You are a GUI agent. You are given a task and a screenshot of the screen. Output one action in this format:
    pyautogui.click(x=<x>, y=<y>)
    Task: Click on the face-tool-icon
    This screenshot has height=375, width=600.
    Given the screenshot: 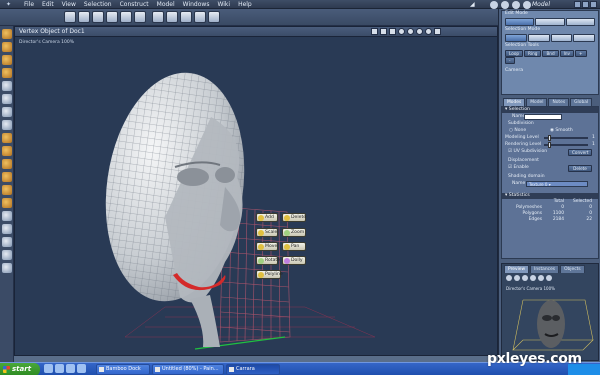 What is the action you would take?
    pyautogui.click(x=7, y=60)
    